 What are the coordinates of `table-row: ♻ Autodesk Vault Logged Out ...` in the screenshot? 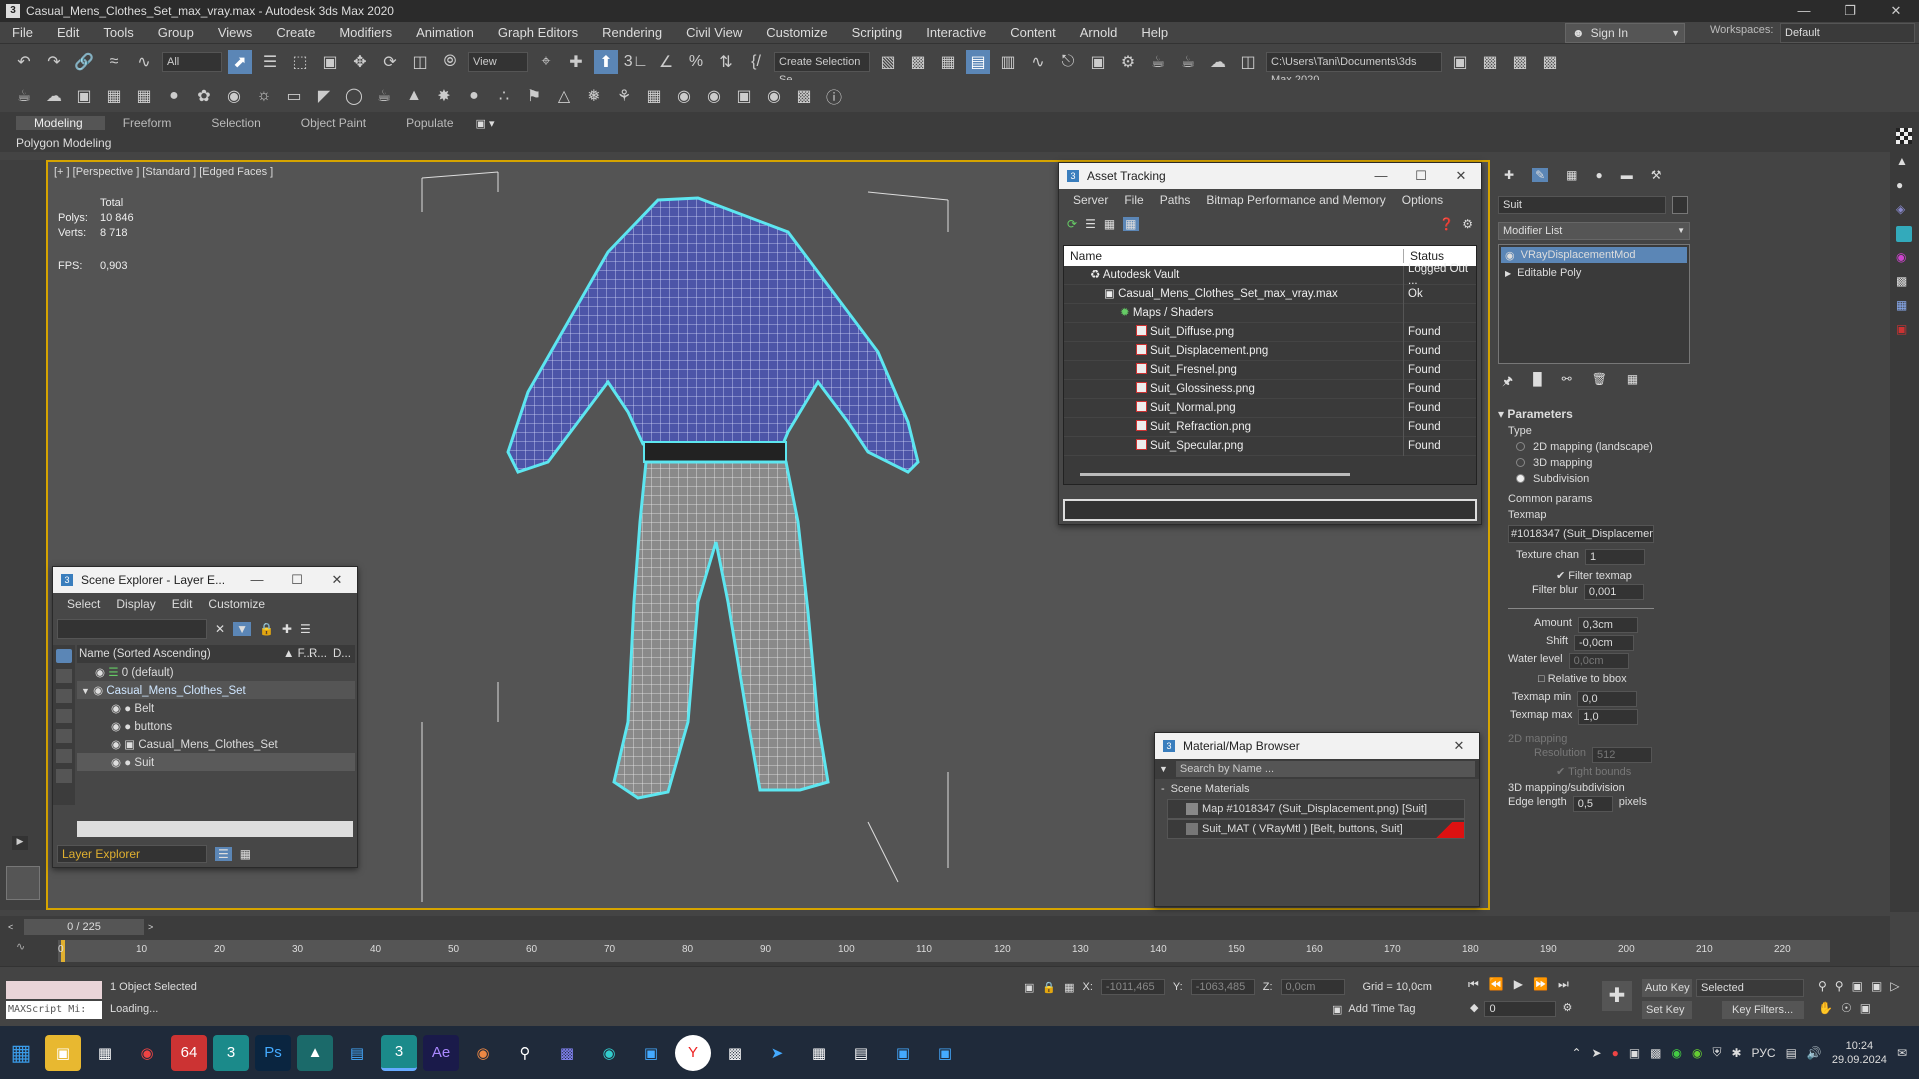 It's located at (1270, 275).